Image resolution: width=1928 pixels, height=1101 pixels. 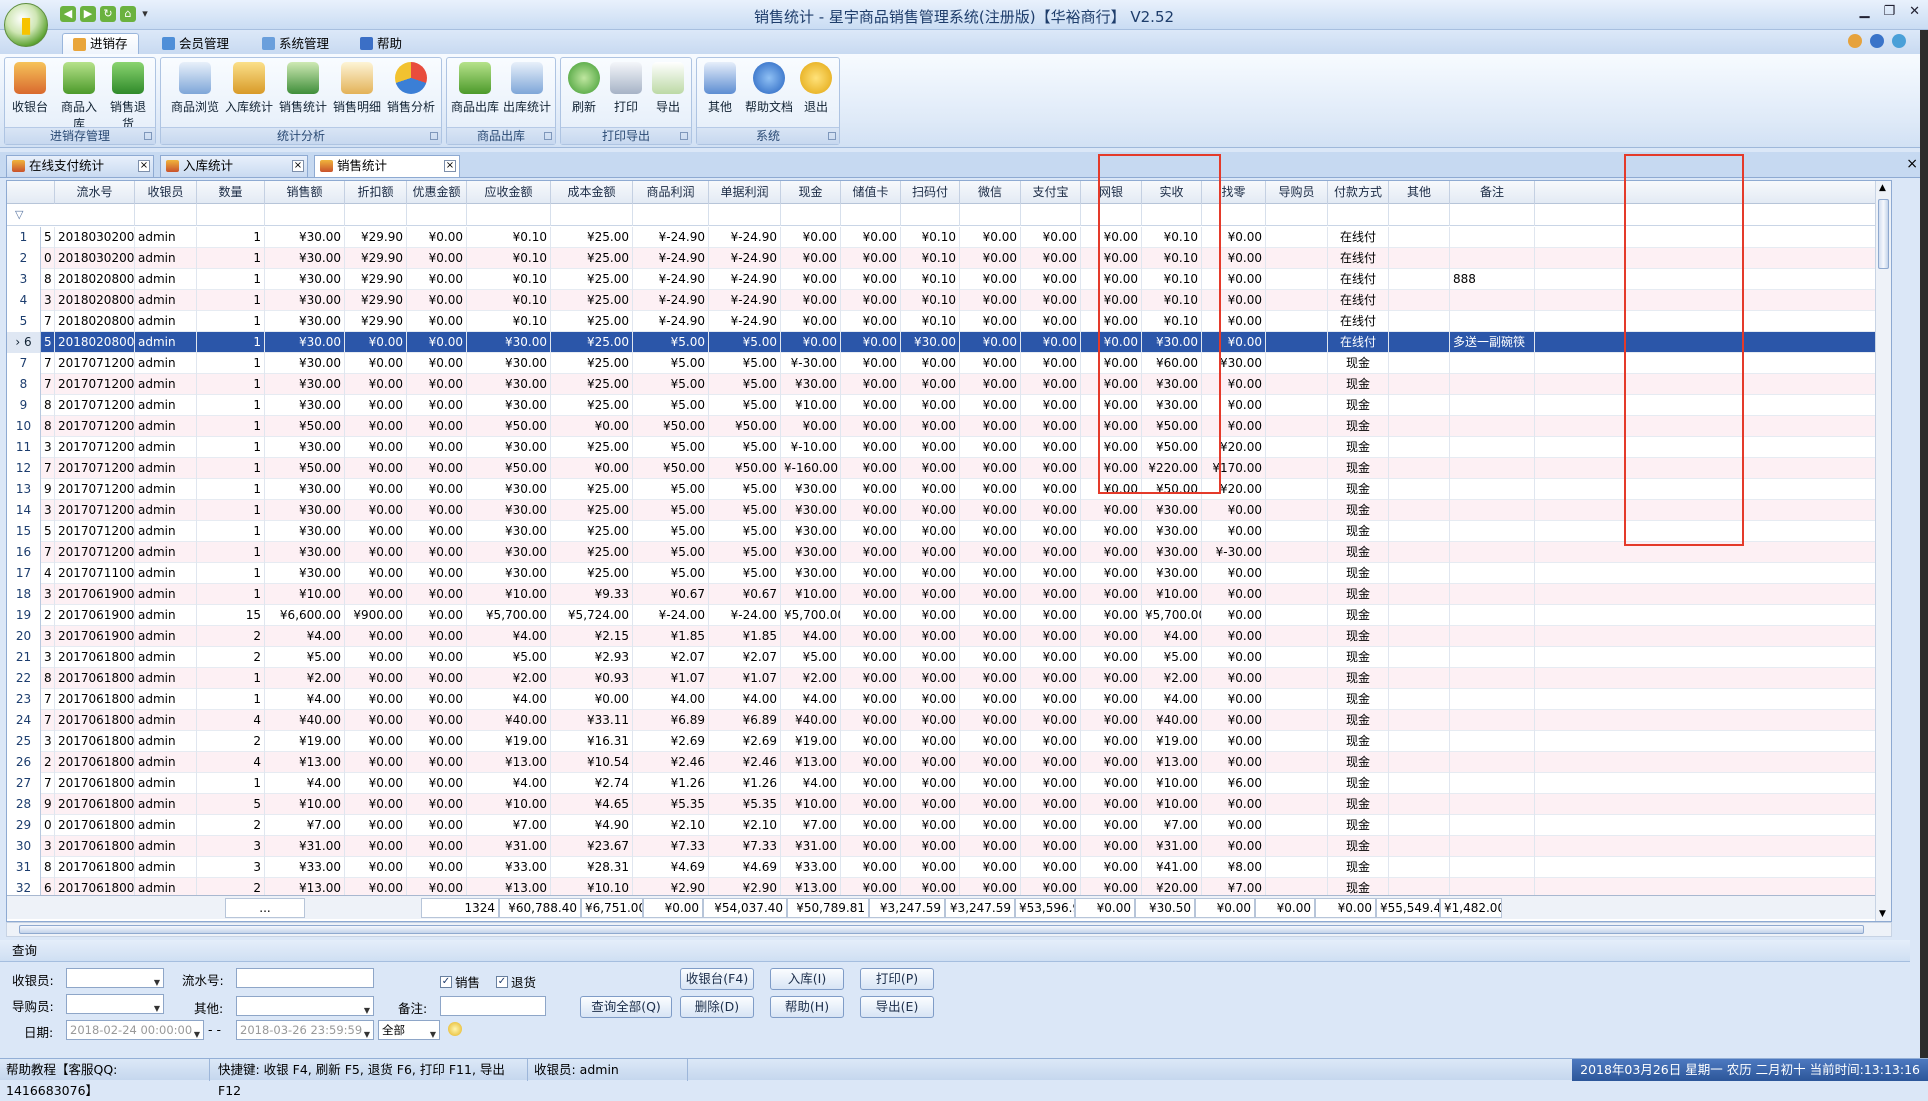 I want to click on date-from-picker: 2018-02-24 00:00:00 ▼, so click(x=135, y=1030).